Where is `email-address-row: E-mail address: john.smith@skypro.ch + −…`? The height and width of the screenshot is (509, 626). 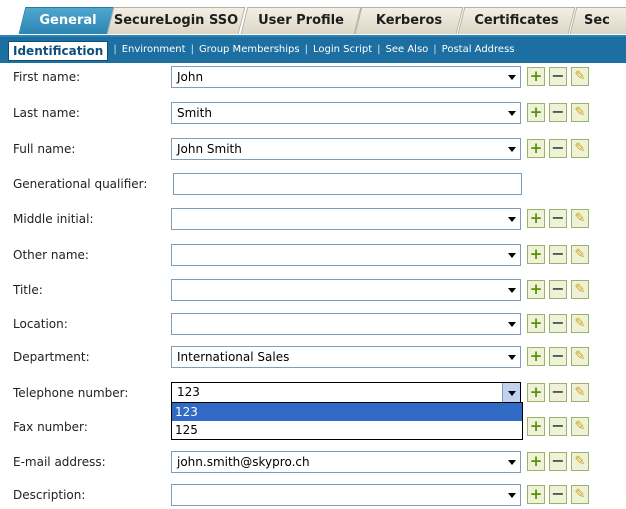
email-address-row: E-mail address: john.smith@skypro.ch + −… is located at coordinates (313, 463).